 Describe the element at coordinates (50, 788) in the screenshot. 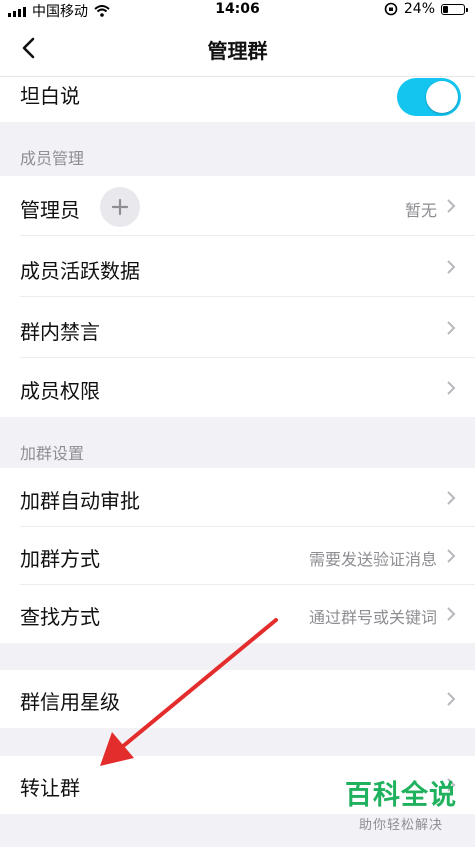

I see `row-transfer-group-label: 转让群` at that location.